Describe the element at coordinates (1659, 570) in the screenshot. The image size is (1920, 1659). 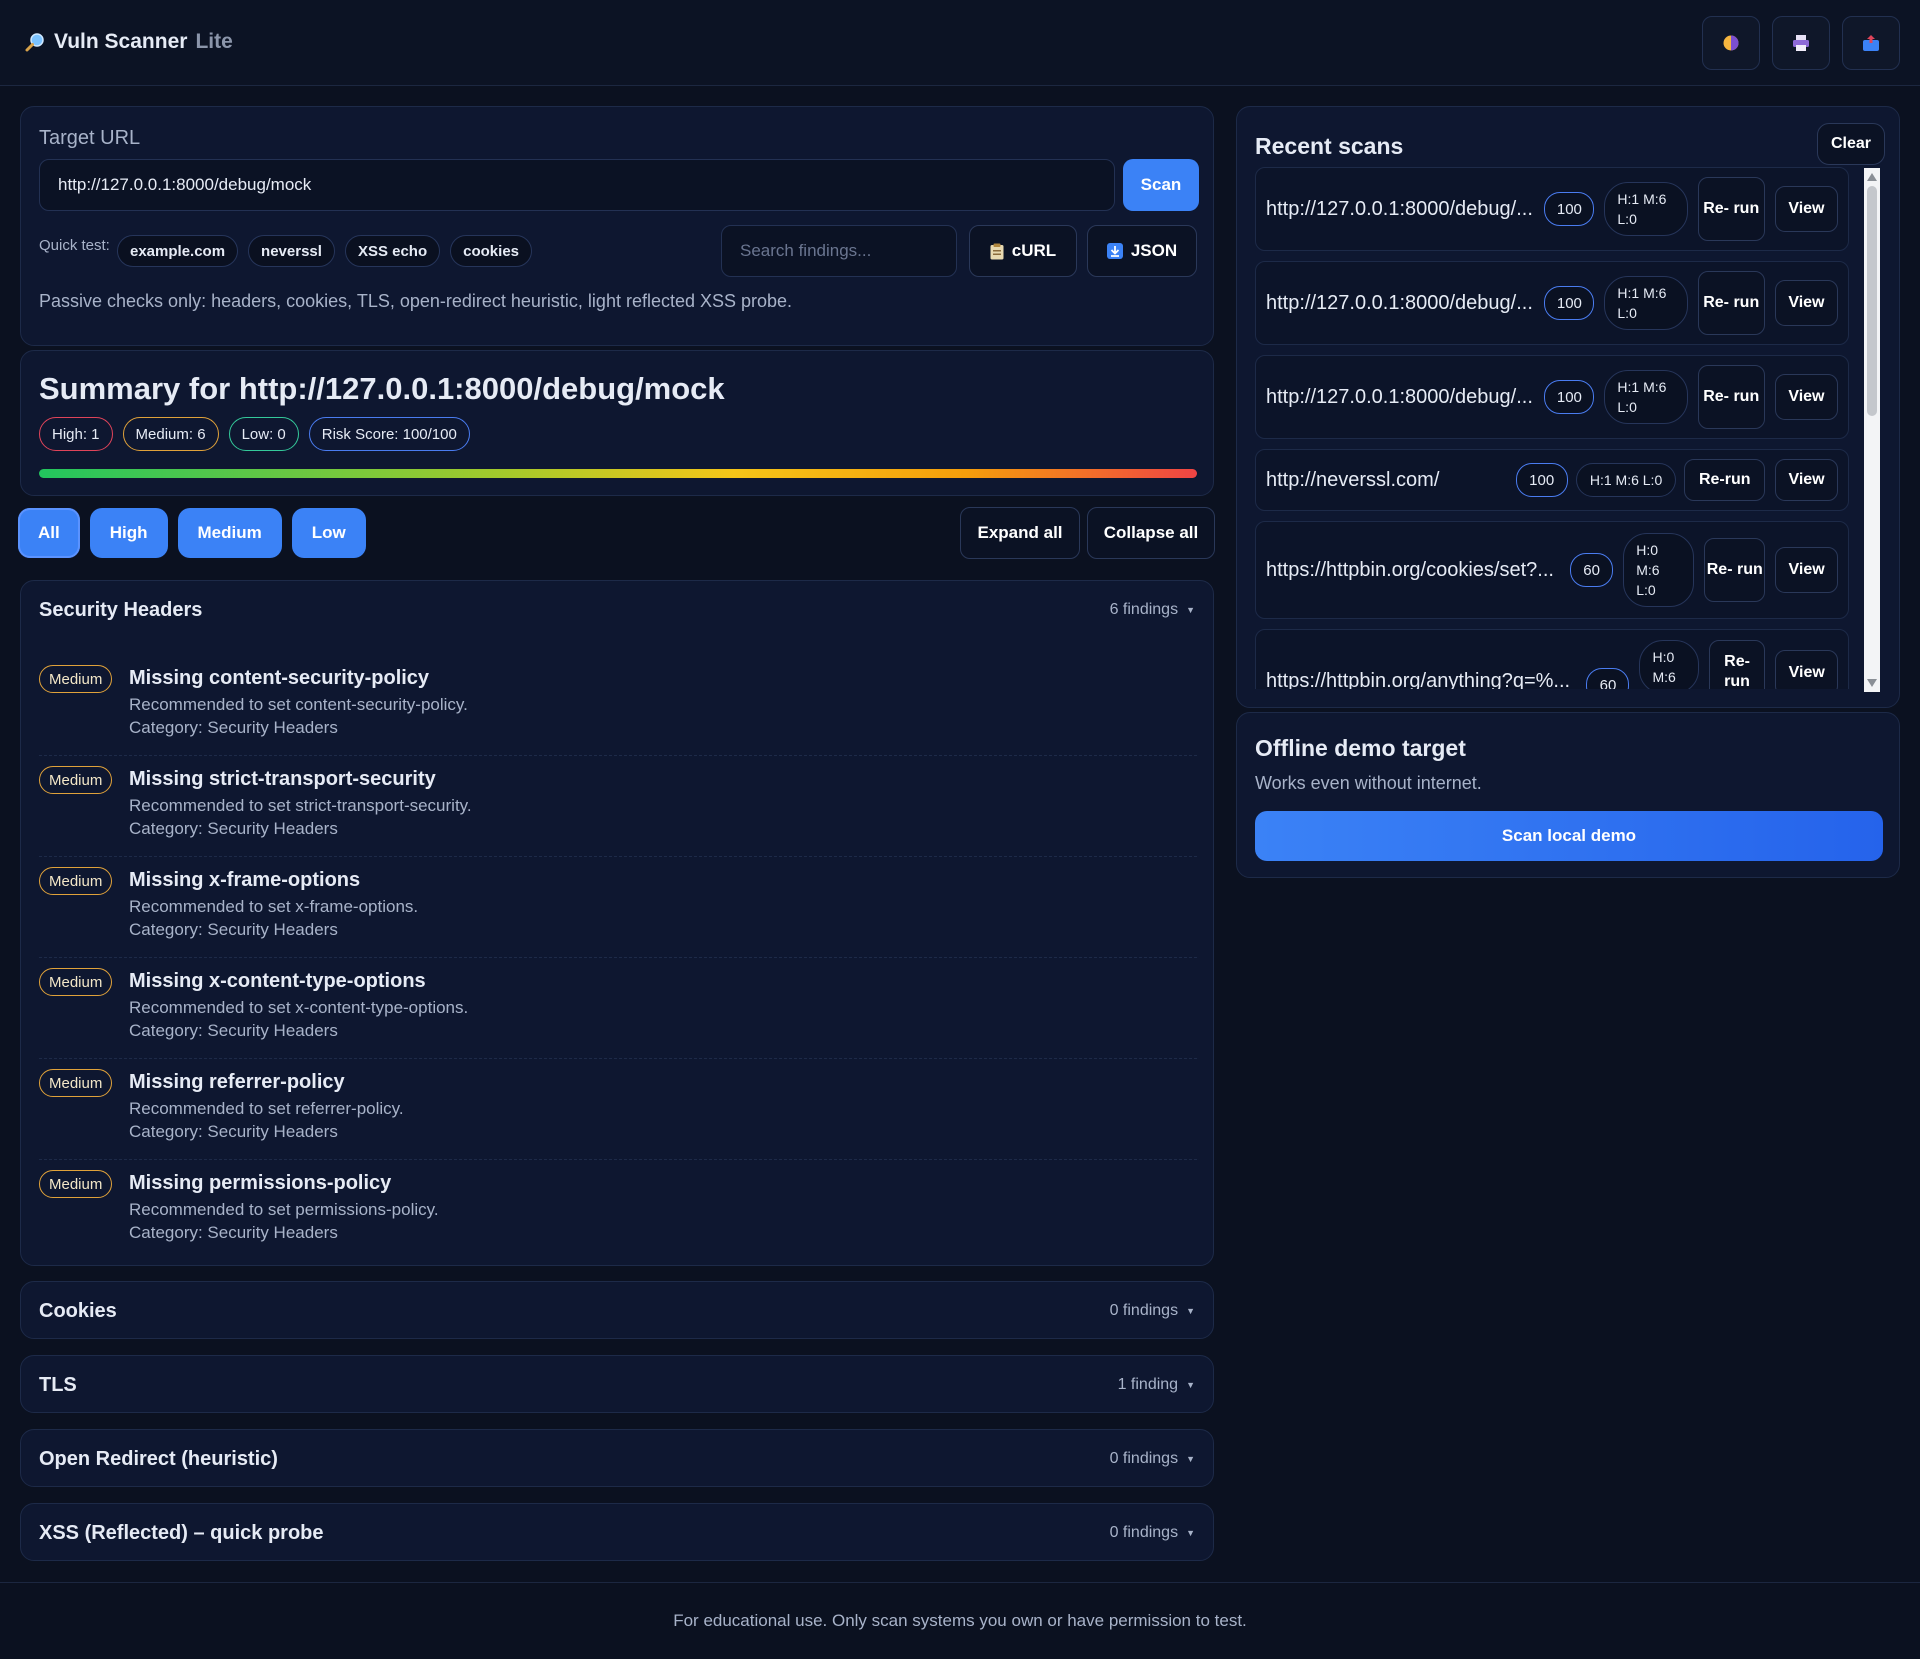
I see `scan-counts: H:0 M:6 L:0` at that location.